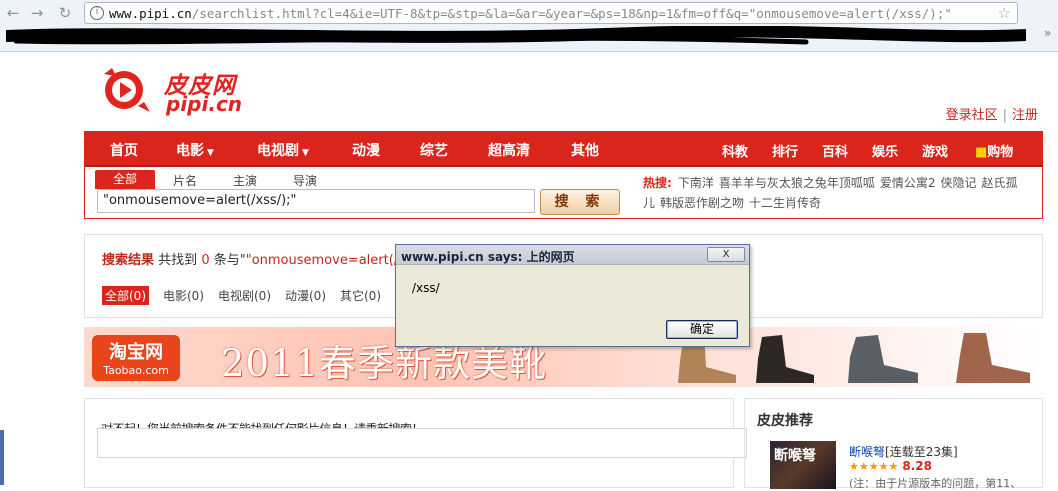 The image size is (1058, 491). I want to click on close-button: X, so click(726, 254).